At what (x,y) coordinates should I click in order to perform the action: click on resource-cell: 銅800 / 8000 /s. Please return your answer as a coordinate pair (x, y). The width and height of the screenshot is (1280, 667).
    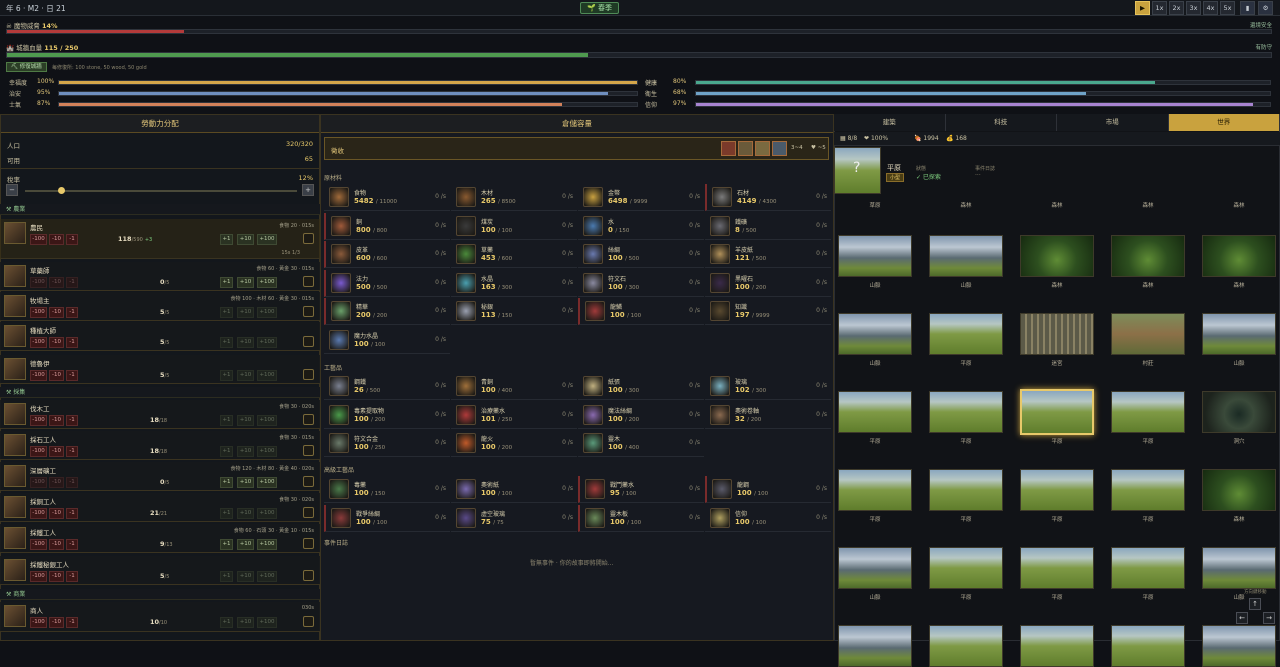
    Looking at the image, I should click on (387, 226).